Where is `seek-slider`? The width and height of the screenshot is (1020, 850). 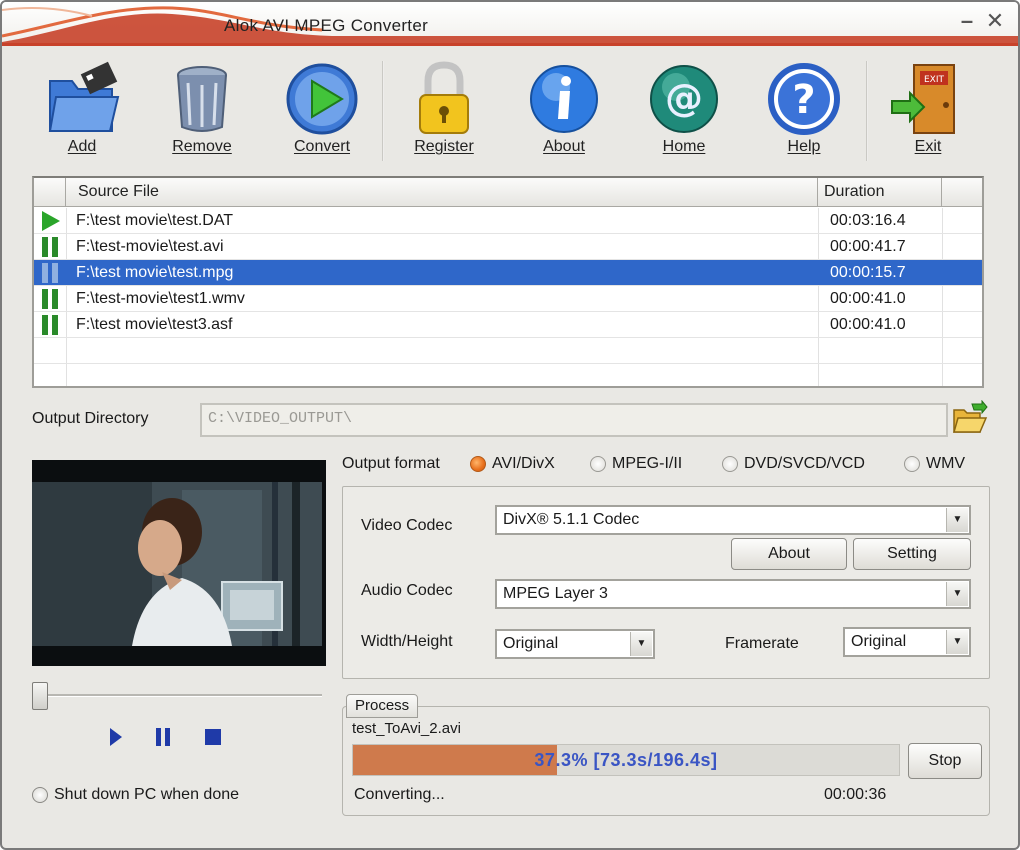 seek-slider is located at coordinates (177, 696).